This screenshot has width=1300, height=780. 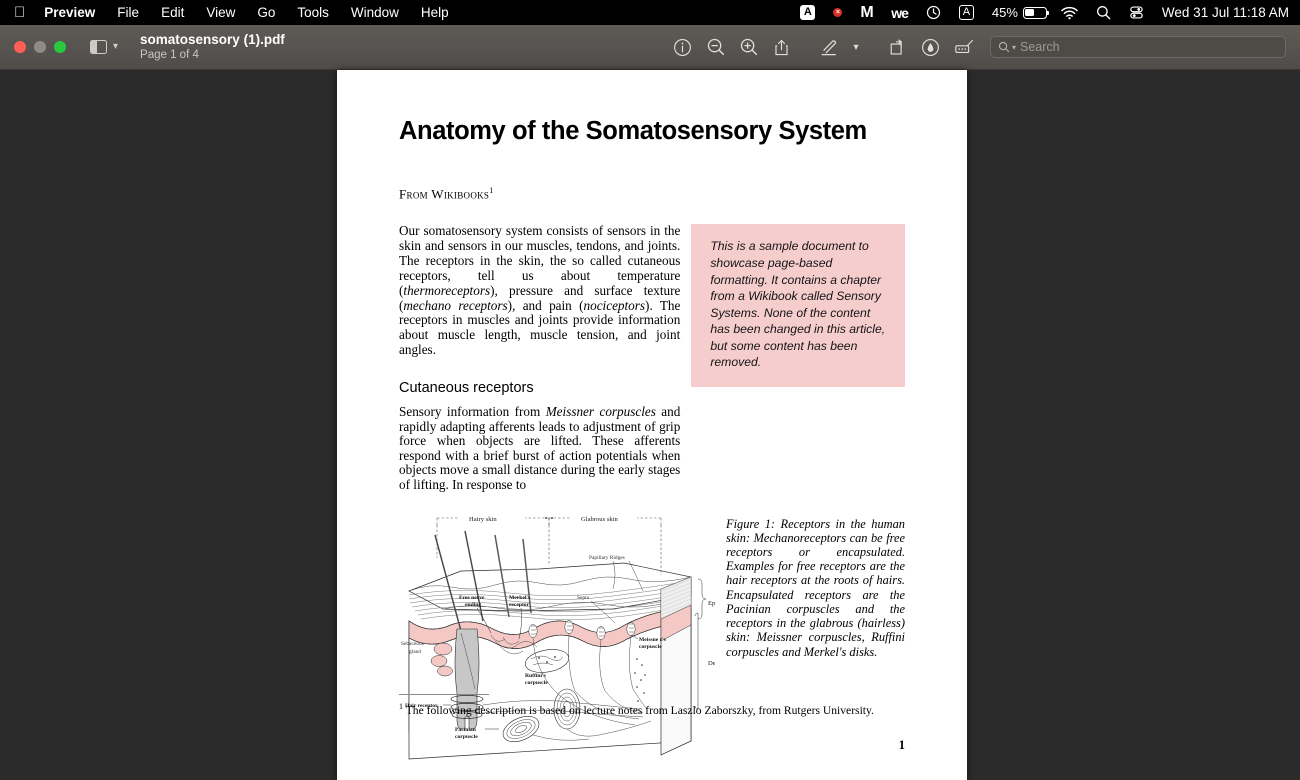 I want to click on markup-options-chevron-down-icon: ▾, so click(x=856, y=47).